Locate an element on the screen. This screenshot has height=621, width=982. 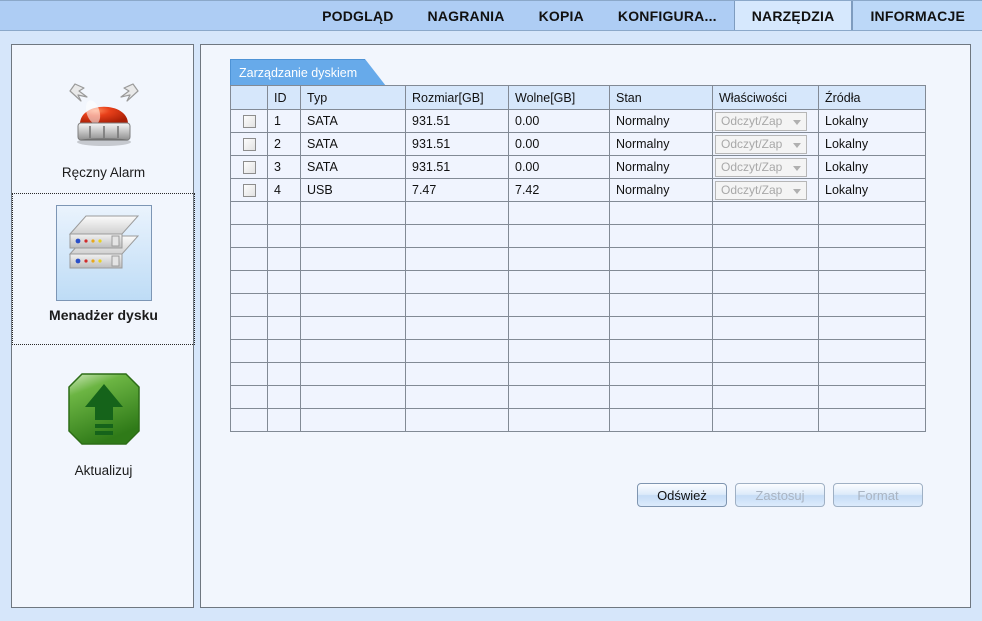
sidebar-item-label: Aktualizuj is located at coordinates (103, 470).